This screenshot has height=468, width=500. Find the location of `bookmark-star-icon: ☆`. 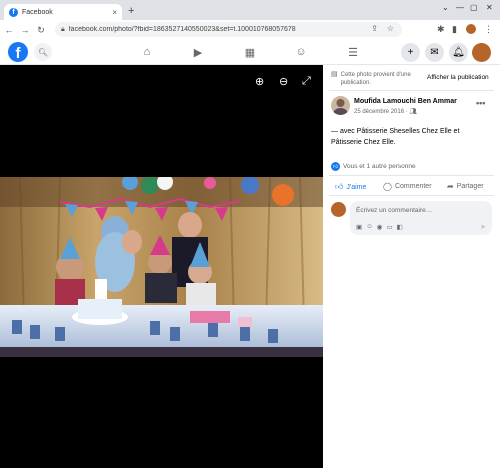

bookmark-star-icon: ☆ is located at coordinates (390, 28).